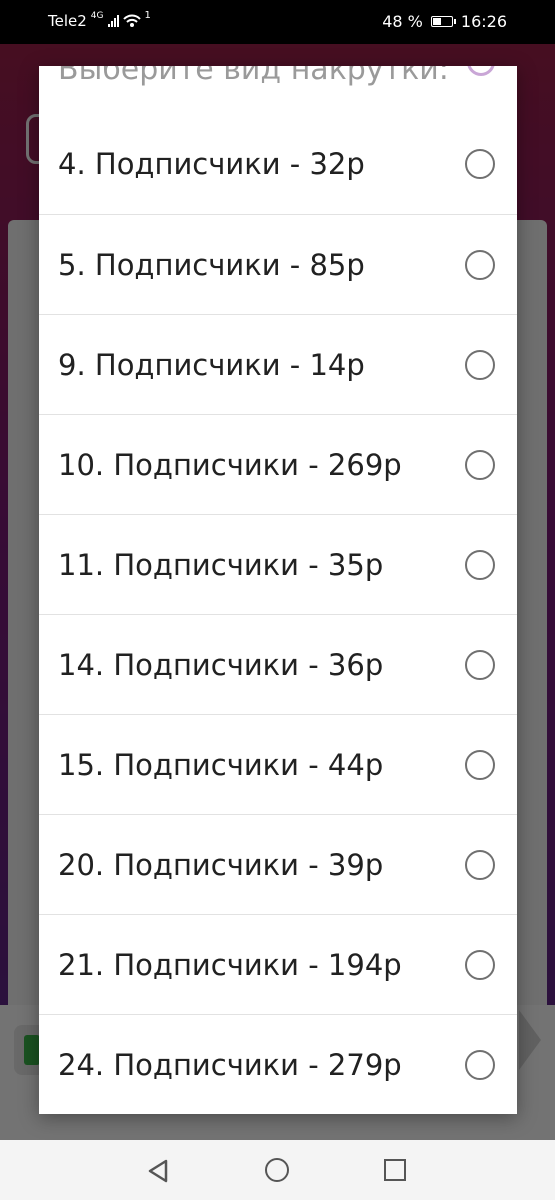 This screenshot has height=1200, width=555. I want to click on home-circle-icon, so click(277, 1170).